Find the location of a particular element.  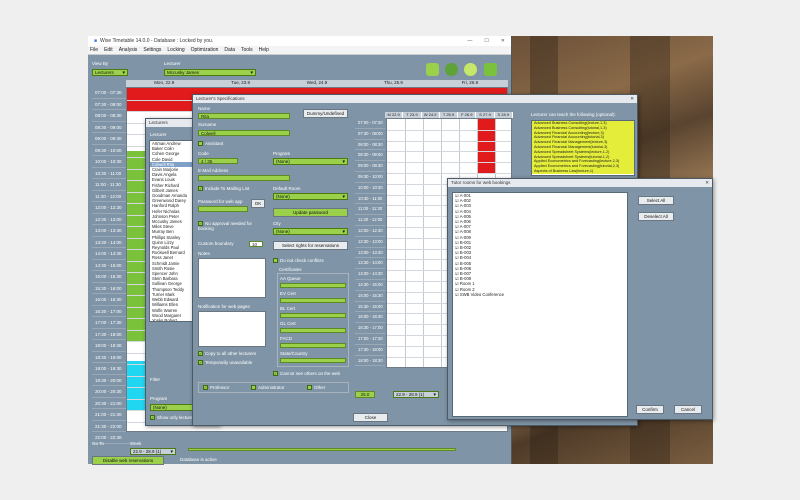

surname-field: Colwell is located at coordinates (244, 133).